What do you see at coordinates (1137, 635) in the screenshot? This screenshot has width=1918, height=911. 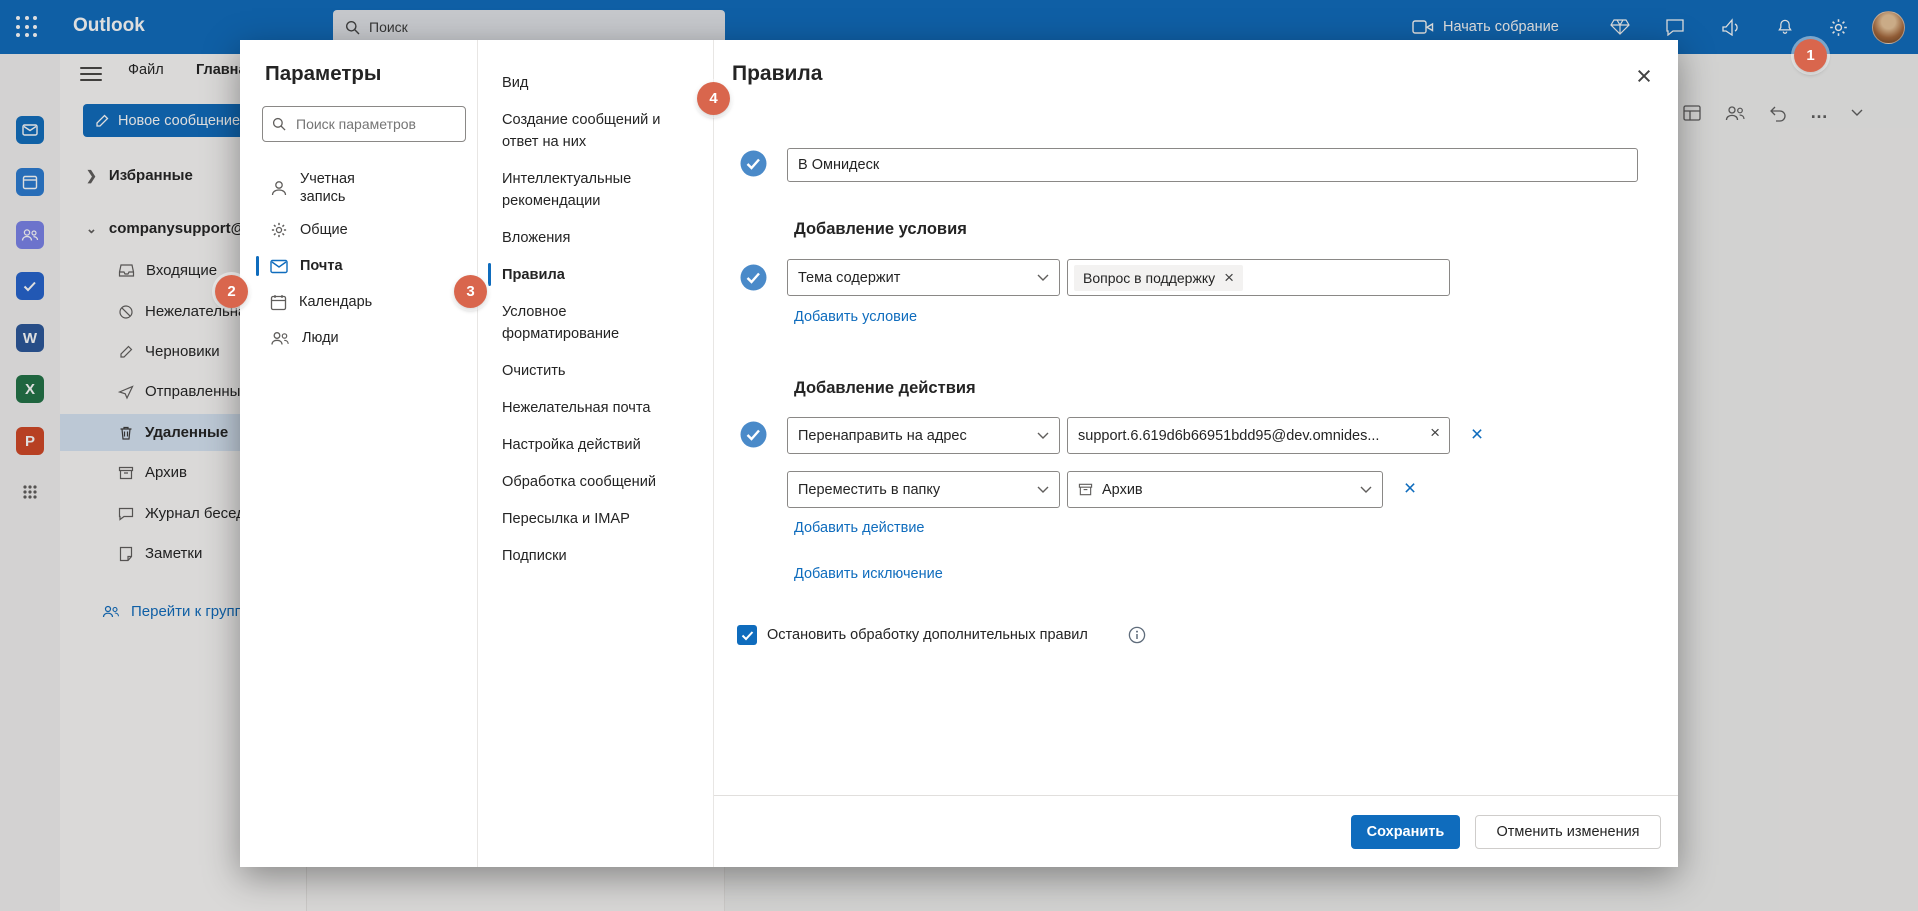 I see `info-icon` at bounding box center [1137, 635].